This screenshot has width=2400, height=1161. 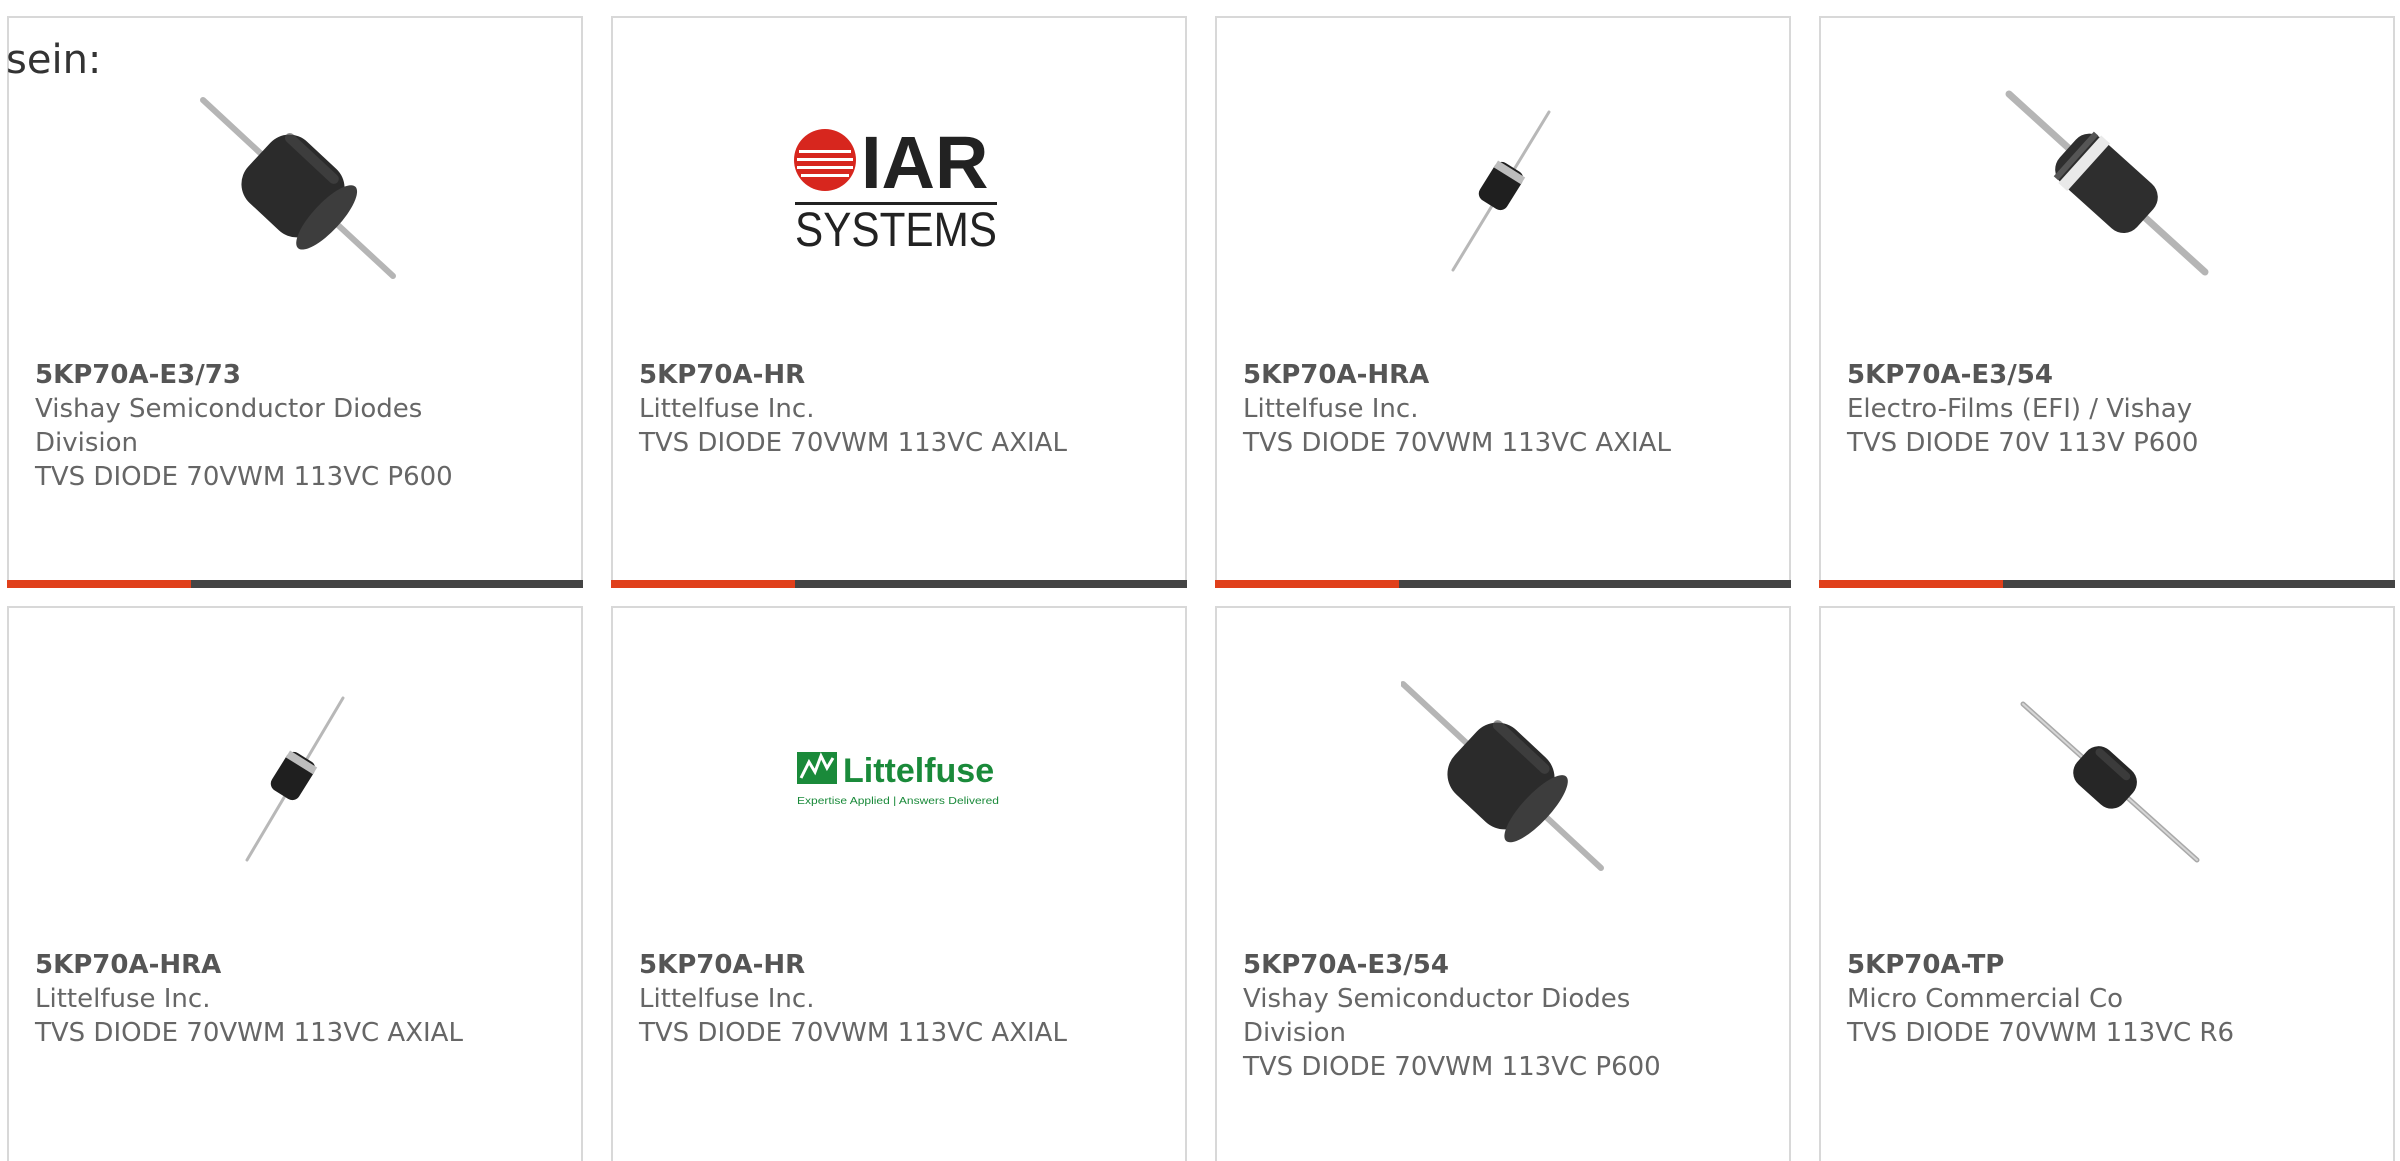 What do you see at coordinates (924, 162) in the screenshot?
I see `iar-logo-text: IAR` at bounding box center [924, 162].